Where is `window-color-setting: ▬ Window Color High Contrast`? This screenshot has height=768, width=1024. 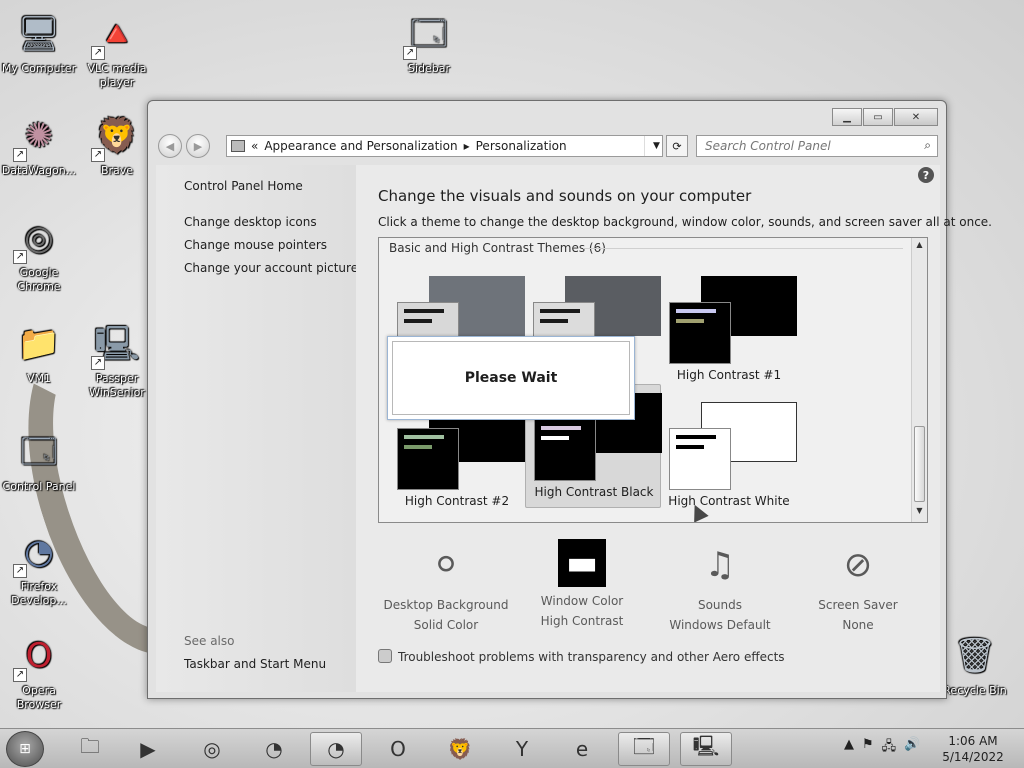
window-color-setting: ▬ Window Color High Contrast is located at coordinates (582, 585).